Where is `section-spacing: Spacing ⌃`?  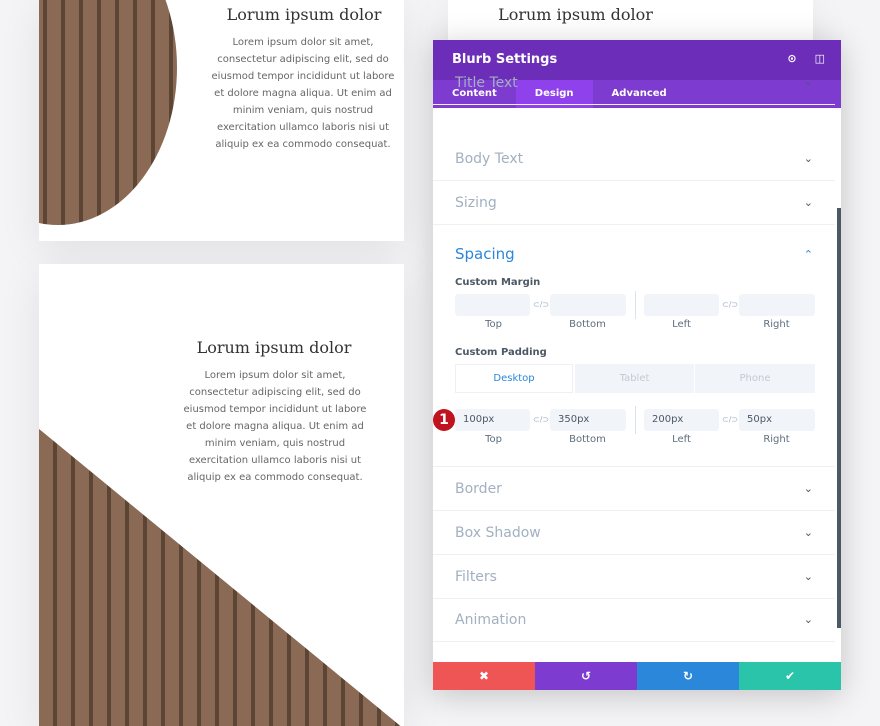 section-spacing: Spacing ⌃ is located at coordinates (634, 254).